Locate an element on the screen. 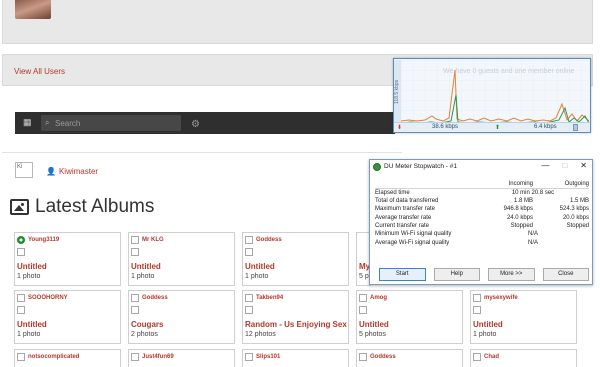  album-card: Slips101 is located at coordinates (295, 358).